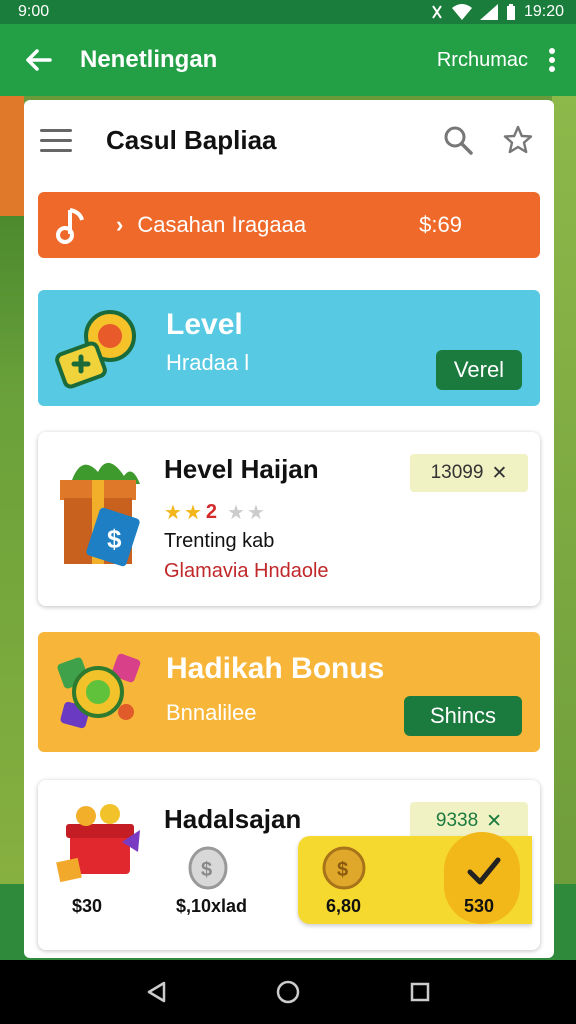 The height and width of the screenshot is (1024, 576). What do you see at coordinates (70, 226) in the screenshot?
I see `music-note-icon` at bounding box center [70, 226].